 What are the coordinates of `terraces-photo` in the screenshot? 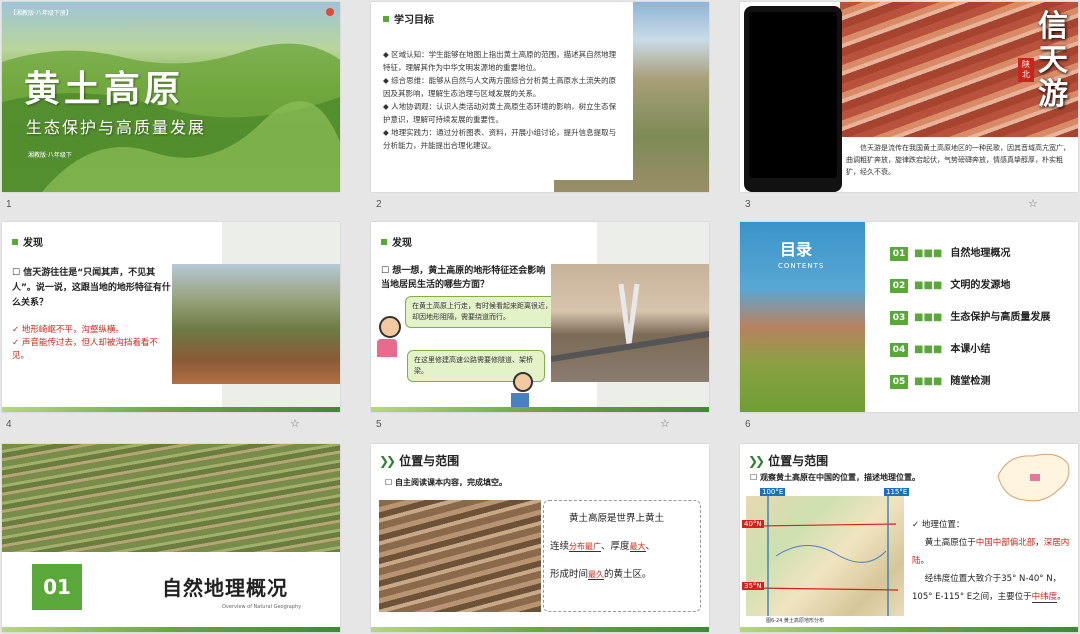 It's located at (171, 498).